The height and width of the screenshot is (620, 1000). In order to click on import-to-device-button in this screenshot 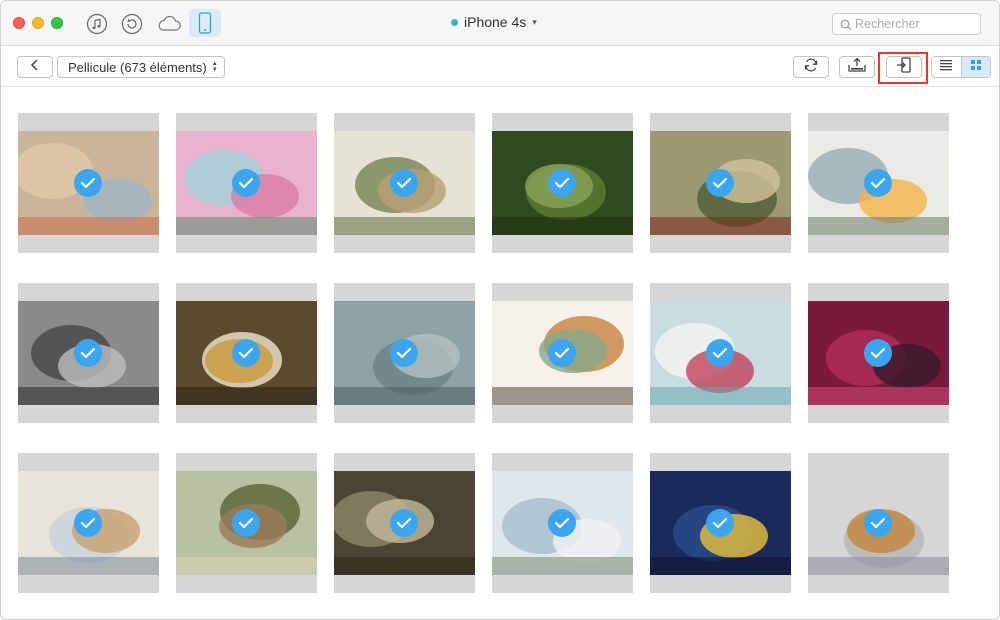, I will do `click(904, 67)`.